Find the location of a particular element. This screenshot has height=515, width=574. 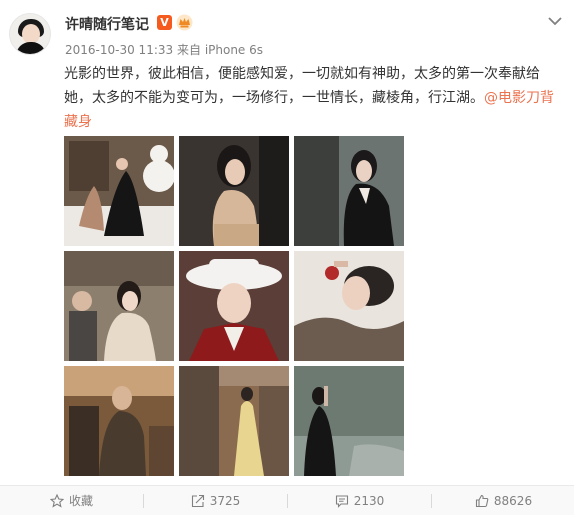

like-count: 88626 is located at coordinates (513, 500).